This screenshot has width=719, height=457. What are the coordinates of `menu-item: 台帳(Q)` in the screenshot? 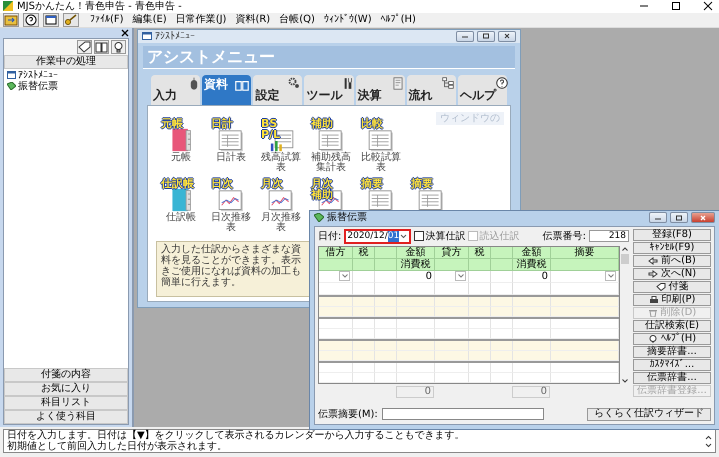 It's located at (297, 20).